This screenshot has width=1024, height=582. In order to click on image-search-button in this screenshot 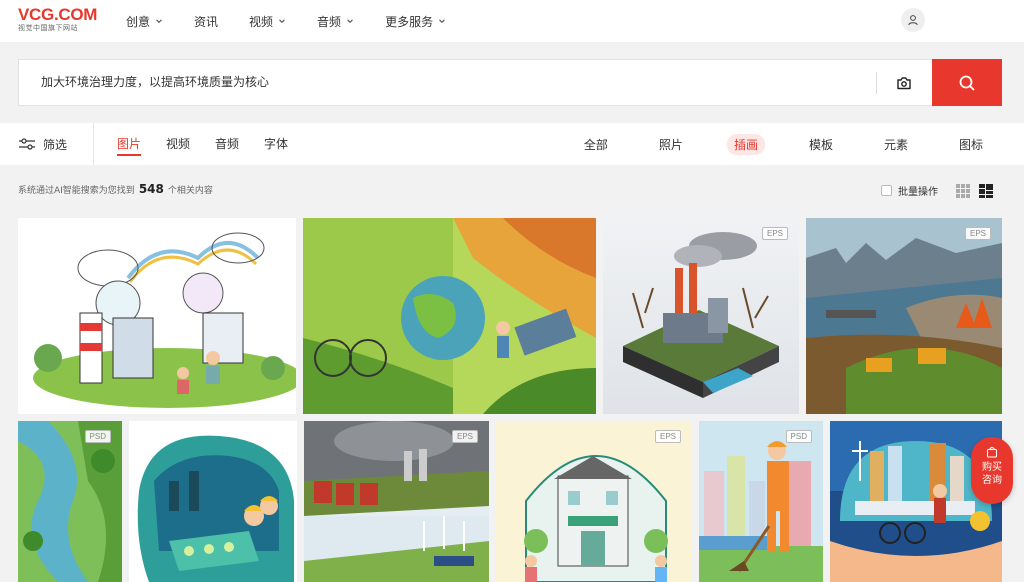, I will do `click(904, 83)`.